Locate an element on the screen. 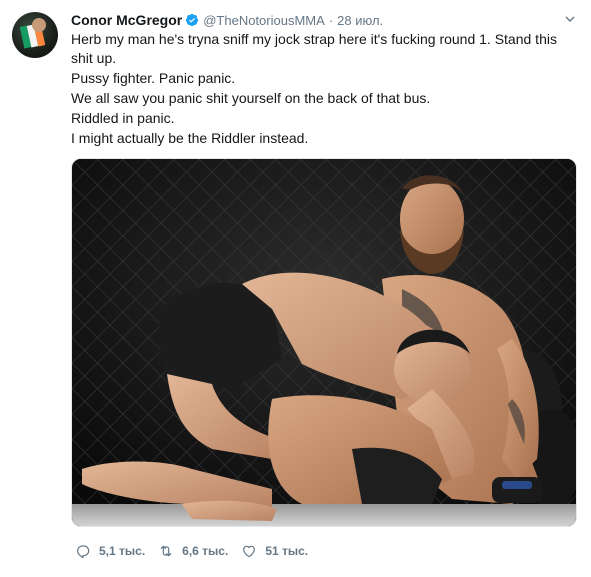 The height and width of the screenshot is (577, 591). tweet-date: 28 июл. is located at coordinates (360, 20).